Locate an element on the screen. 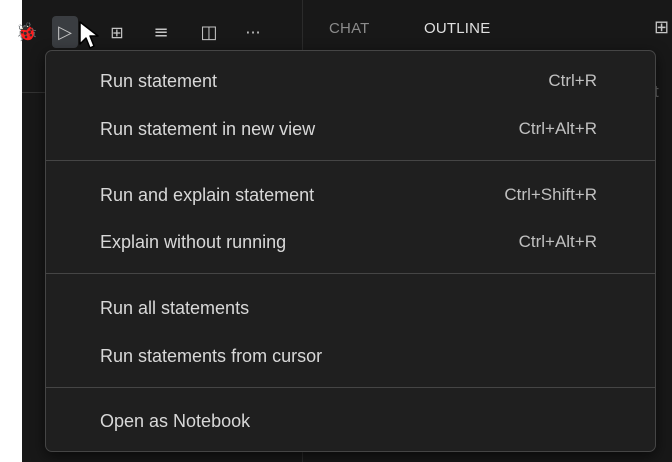 The height and width of the screenshot is (462, 672). clear-format-icon: ≡ is located at coordinates (161, 32).